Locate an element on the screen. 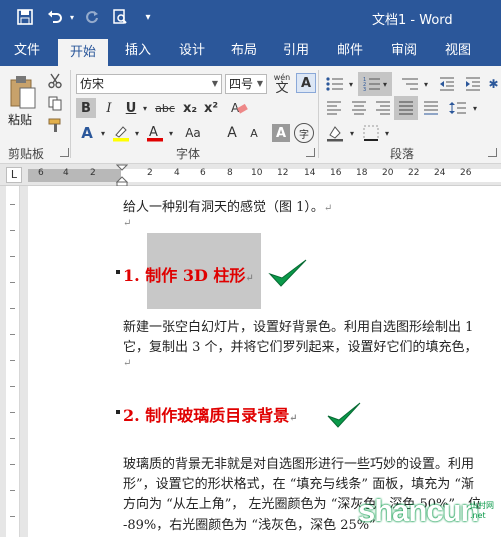 The width and height of the screenshot is (501, 537). save-icon is located at coordinates (25, 17).